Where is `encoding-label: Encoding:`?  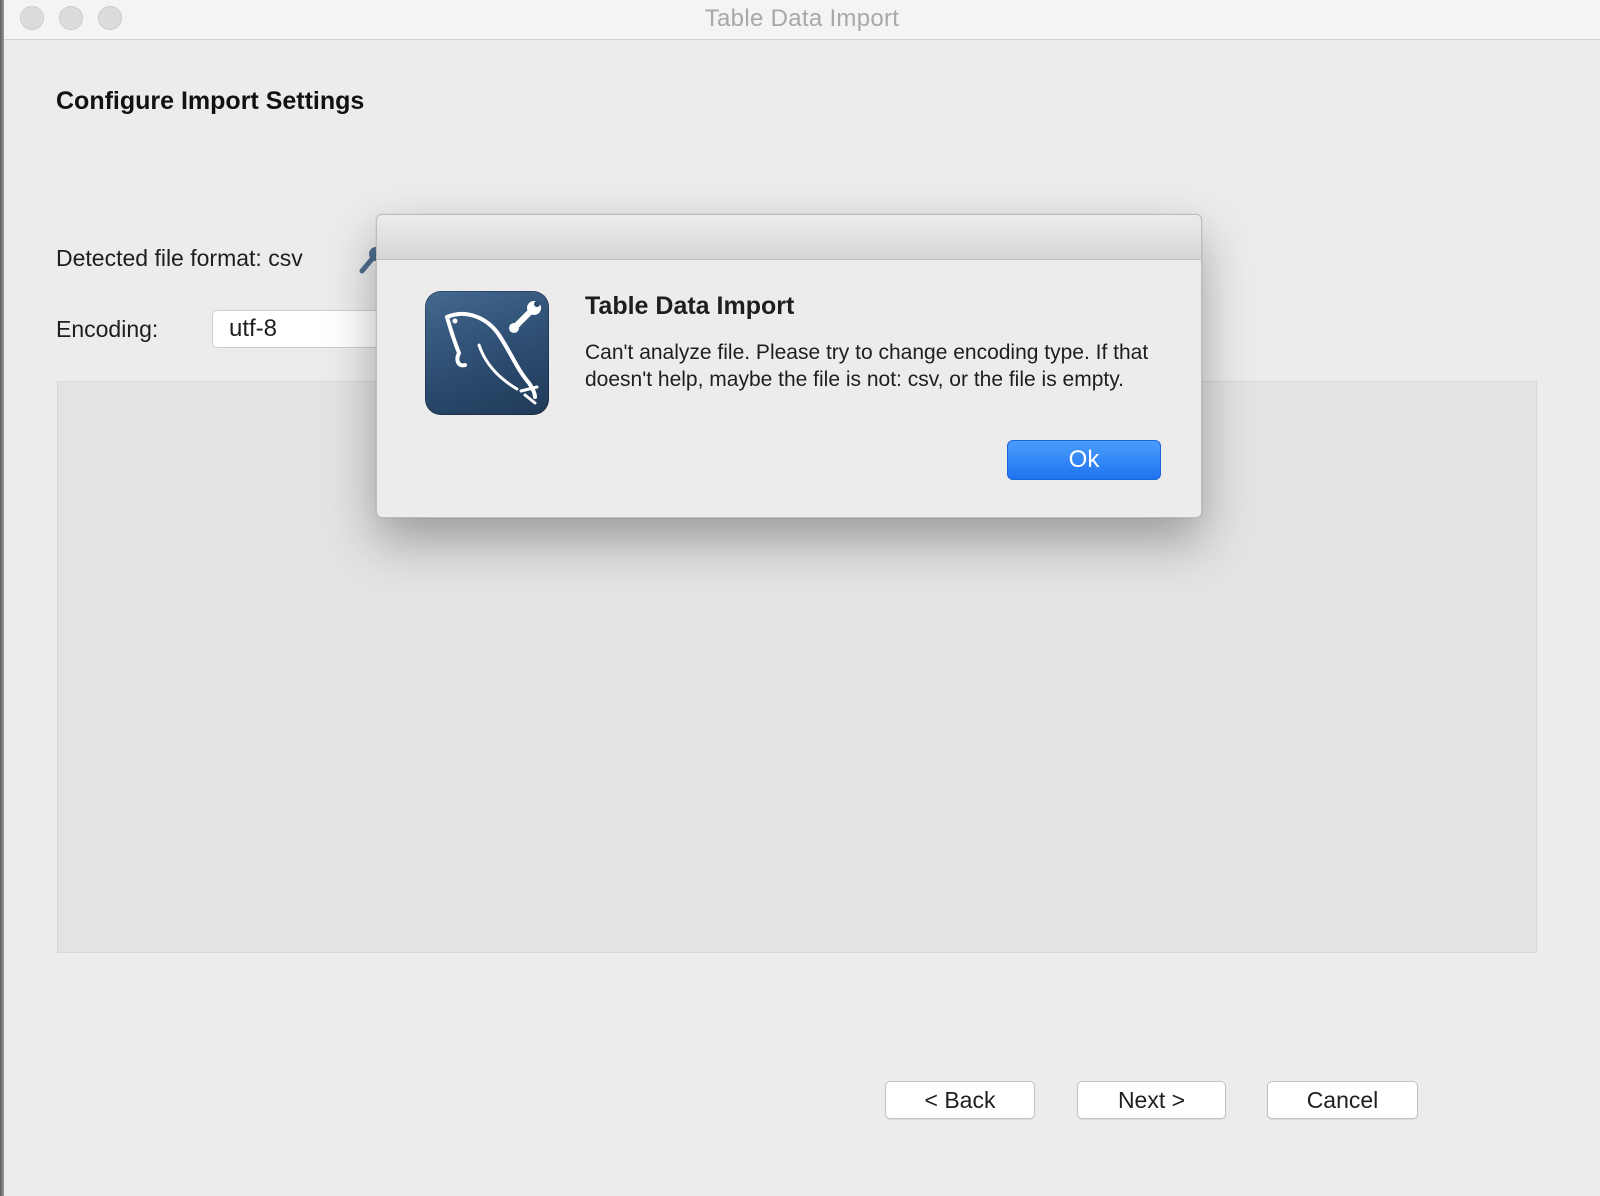
encoding-label: Encoding: is located at coordinates (107, 329).